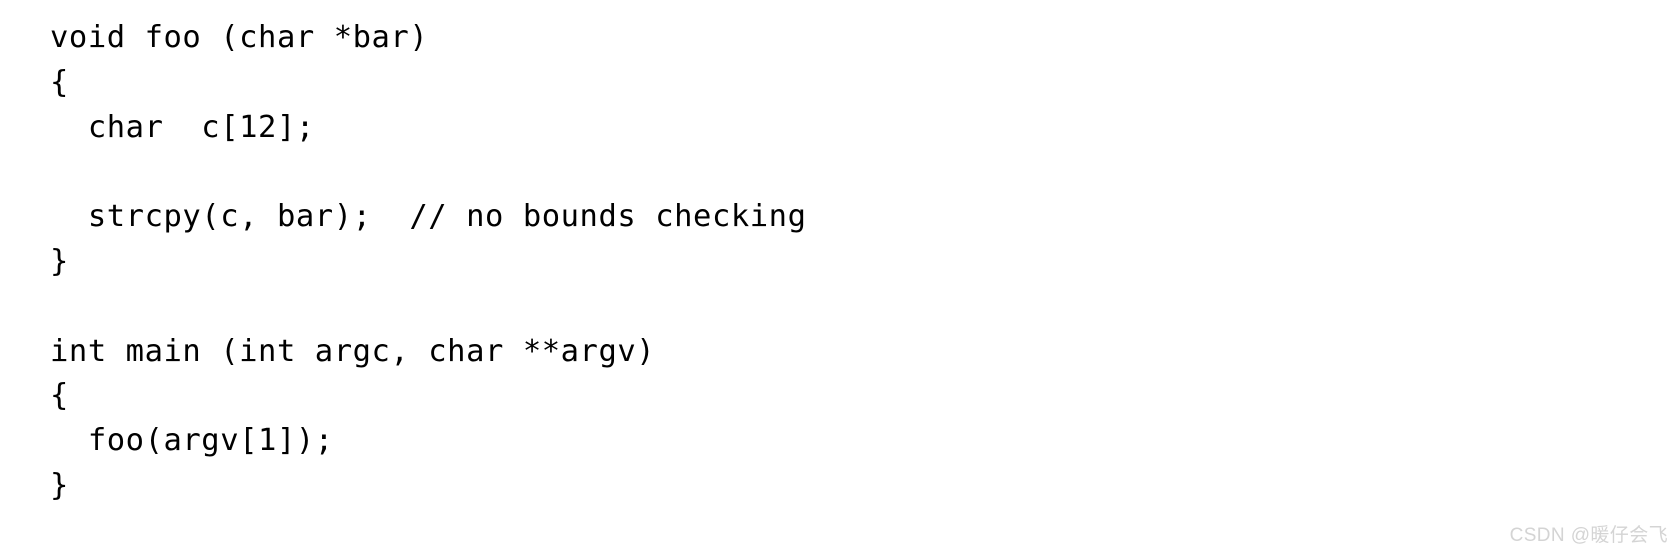 This screenshot has height=554, width=1676. What do you see at coordinates (182, 127) in the screenshot?
I see `code-line: char c[12];` at bounding box center [182, 127].